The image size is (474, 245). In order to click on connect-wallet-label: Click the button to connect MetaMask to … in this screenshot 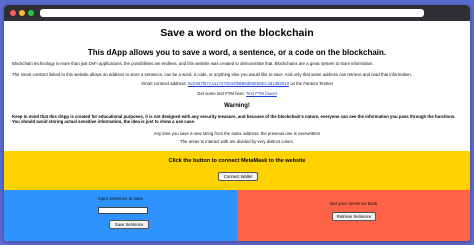, I will do `click(237, 161)`.